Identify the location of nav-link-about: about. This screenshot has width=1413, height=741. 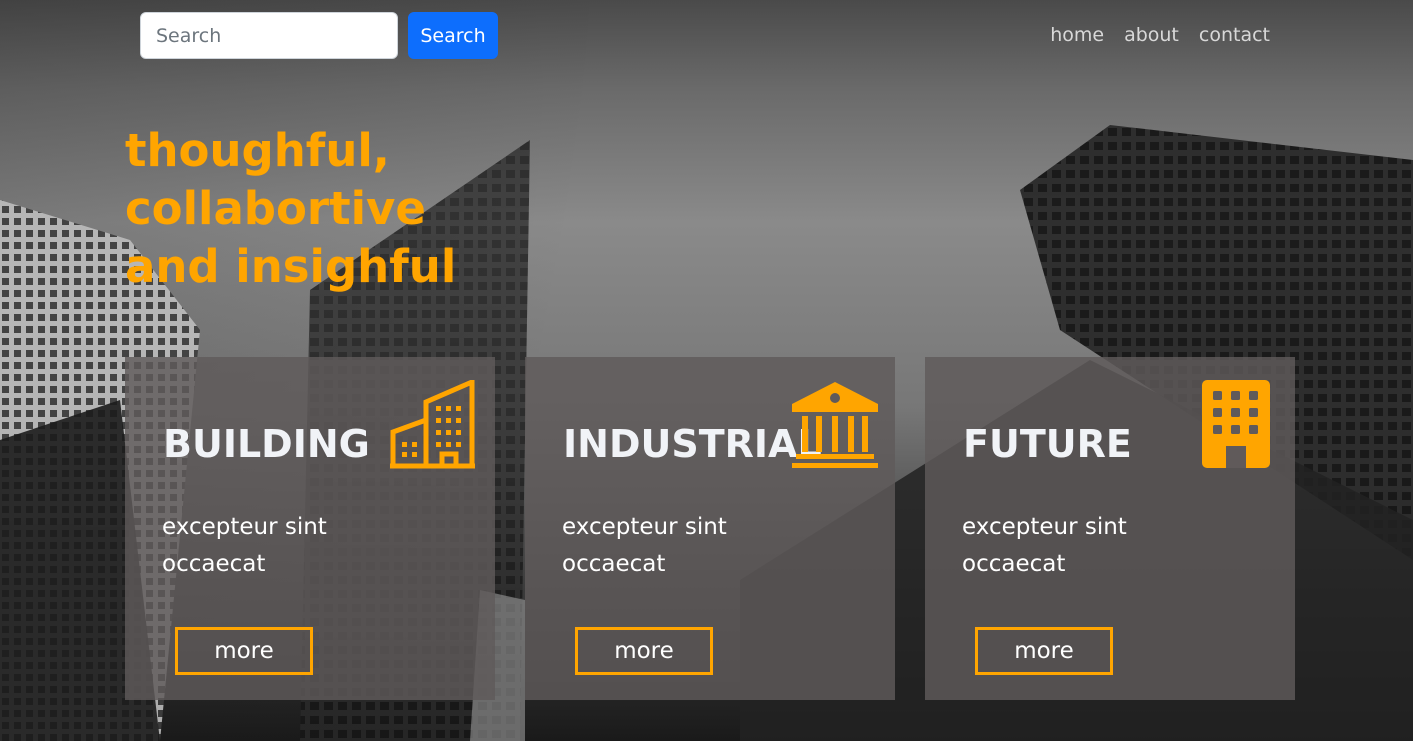
(1151, 35).